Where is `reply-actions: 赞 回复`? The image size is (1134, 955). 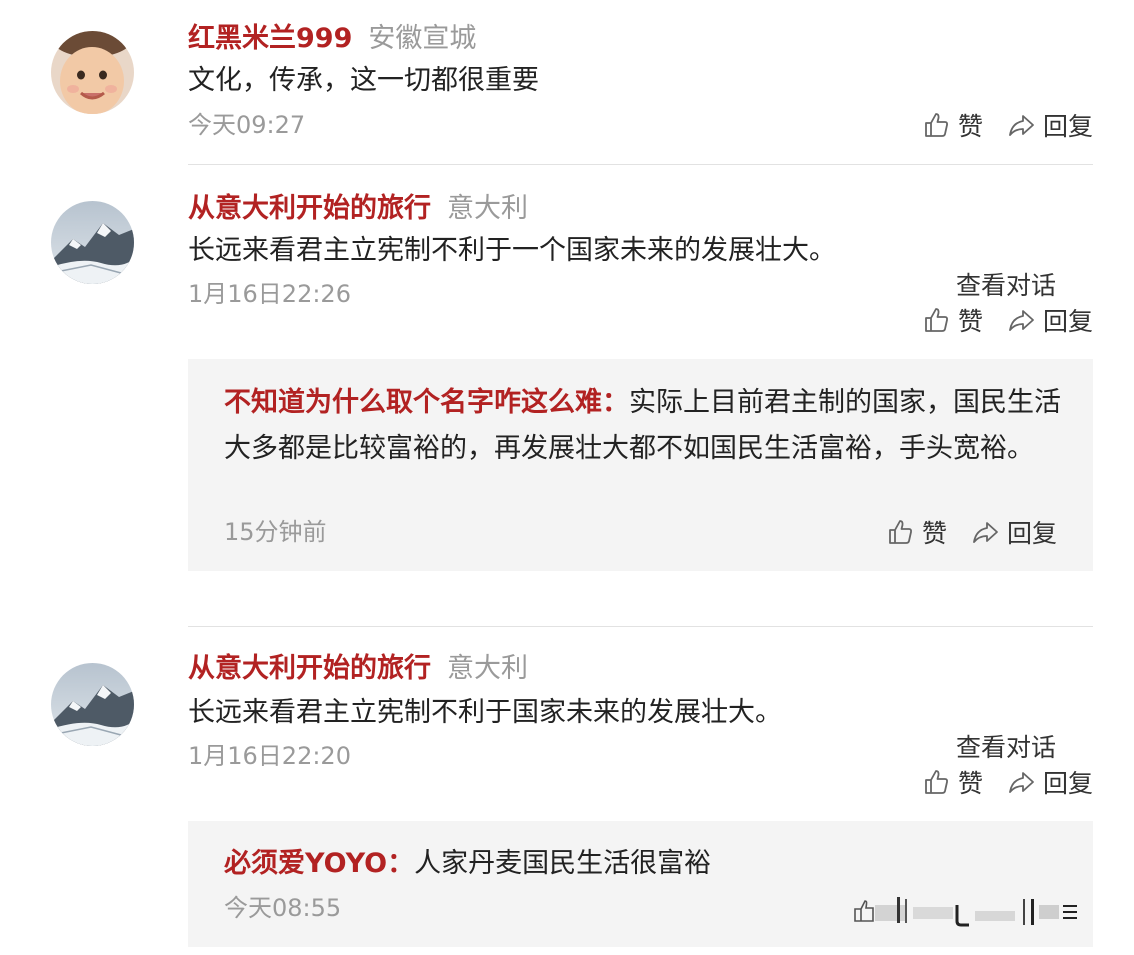
reply-actions: 赞 回复 is located at coordinates (971, 532).